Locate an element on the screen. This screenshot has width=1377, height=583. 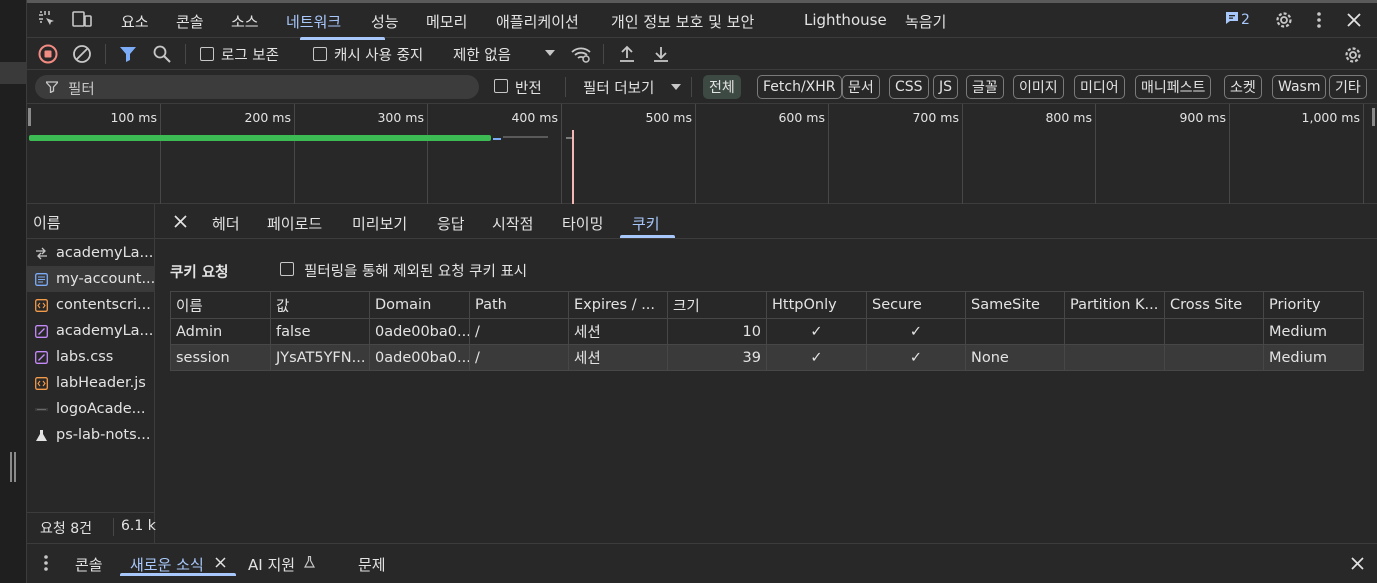
tab-memory: 메모리 is located at coordinates (446, 21).